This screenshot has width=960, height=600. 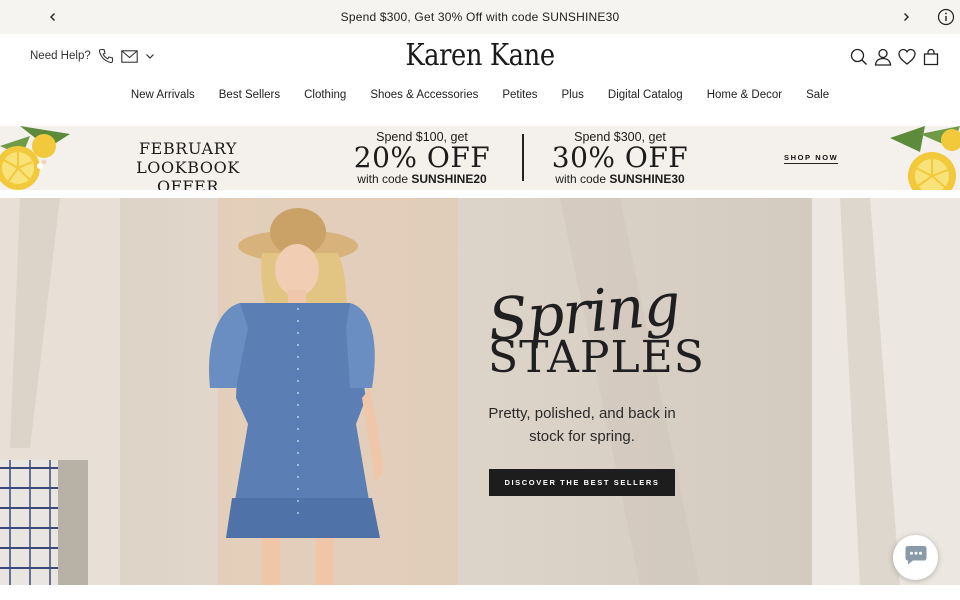 What do you see at coordinates (596, 357) in the screenshot?
I see `hero-title: STAPLES` at bounding box center [596, 357].